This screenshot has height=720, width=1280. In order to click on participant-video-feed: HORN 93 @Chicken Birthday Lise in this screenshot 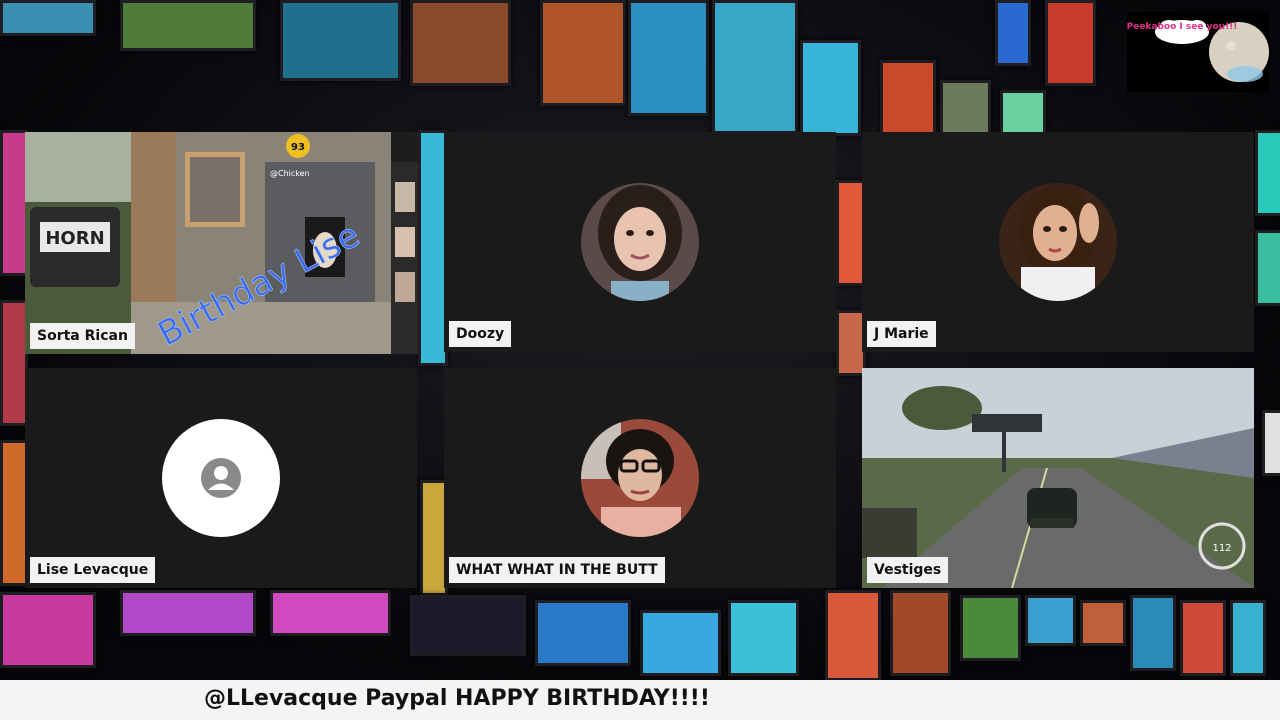, I will do `click(221, 243)`.